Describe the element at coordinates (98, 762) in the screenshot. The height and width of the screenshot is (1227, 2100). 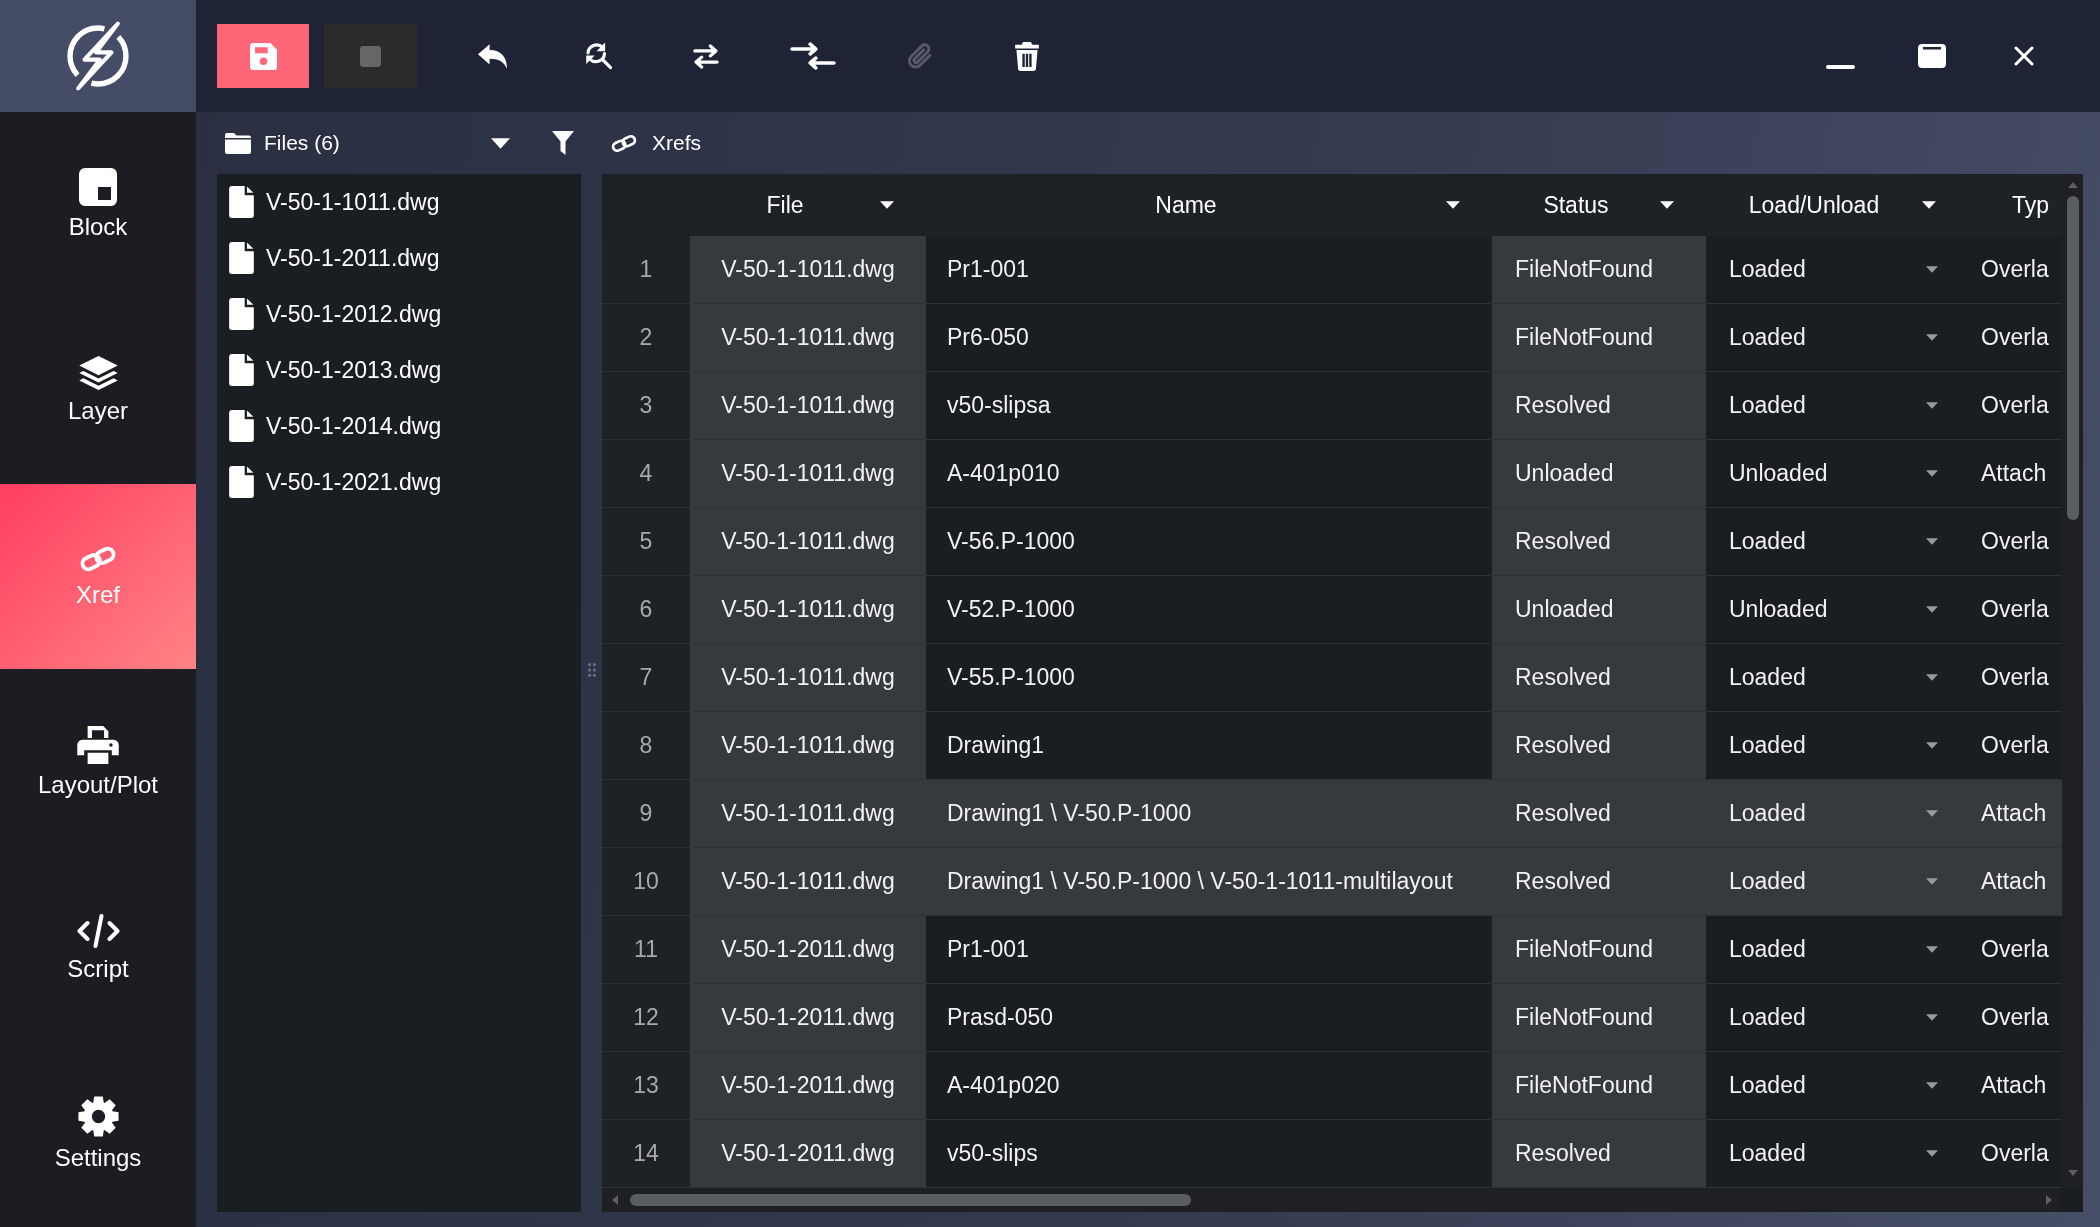
I see `sidebar-item: Layout/Plot` at that location.